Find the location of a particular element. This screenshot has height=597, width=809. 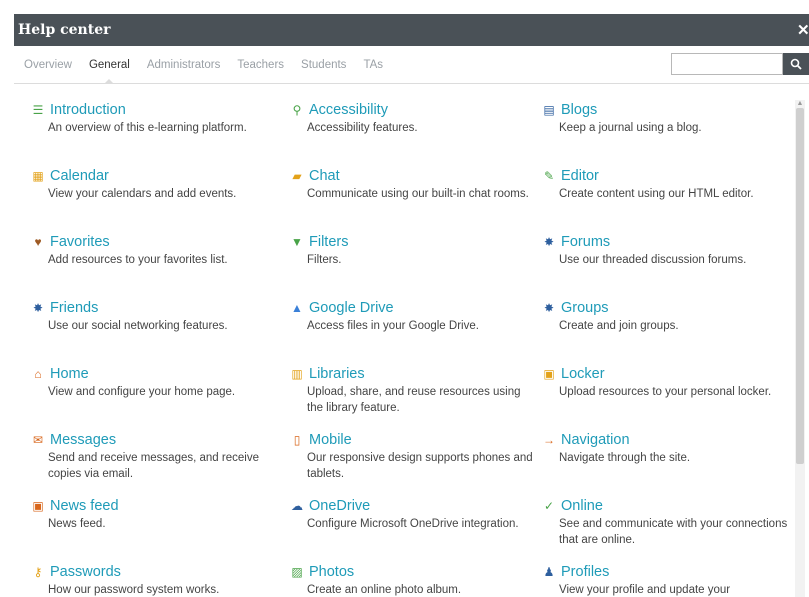

book-icon: ▤ is located at coordinates (549, 110).